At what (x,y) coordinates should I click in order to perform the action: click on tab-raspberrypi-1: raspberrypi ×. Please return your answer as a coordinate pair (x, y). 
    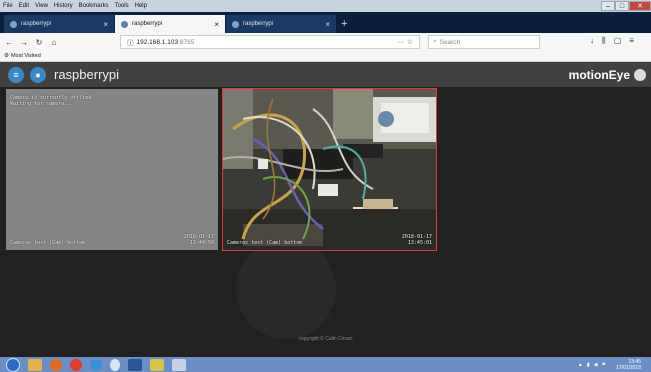
    Looking at the image, I should click on (59, 24).